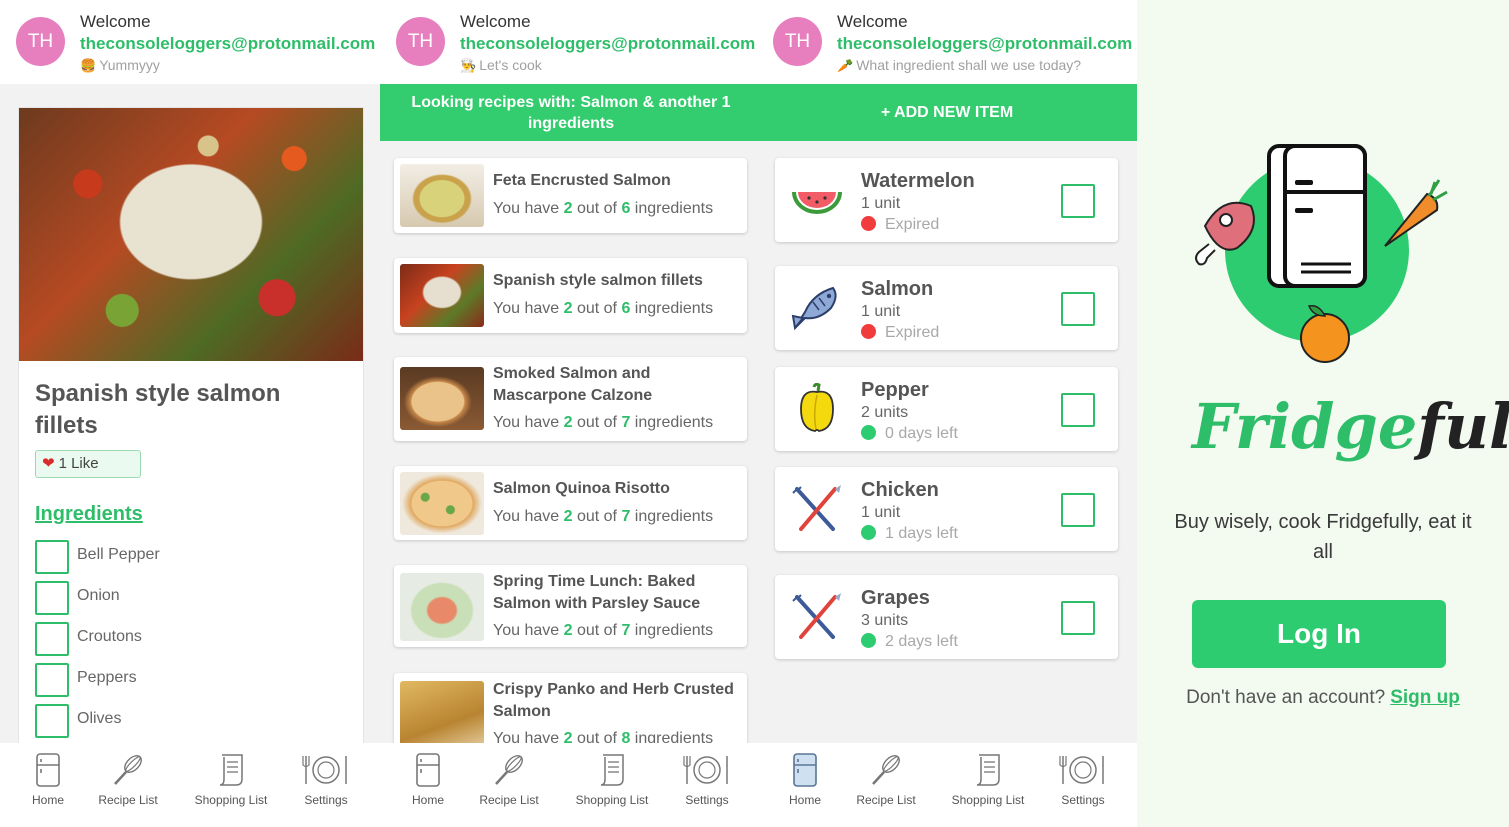  Describe the element at coordinates (885, 620) in the screenshot. I see `item-quantity: 3 units` at that location.